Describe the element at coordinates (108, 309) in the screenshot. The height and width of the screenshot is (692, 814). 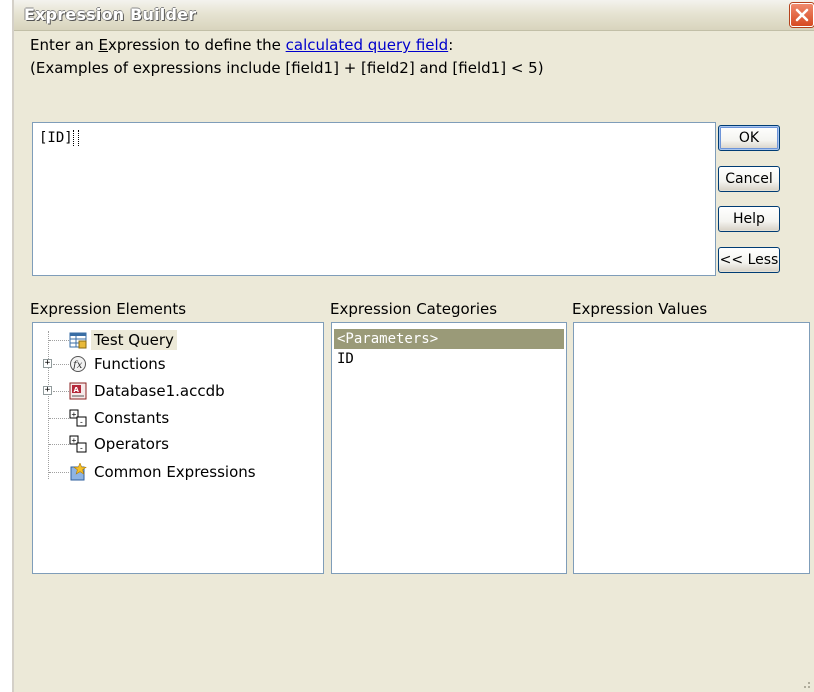
I see `expression-elements-label: Expression Elements` at that location.